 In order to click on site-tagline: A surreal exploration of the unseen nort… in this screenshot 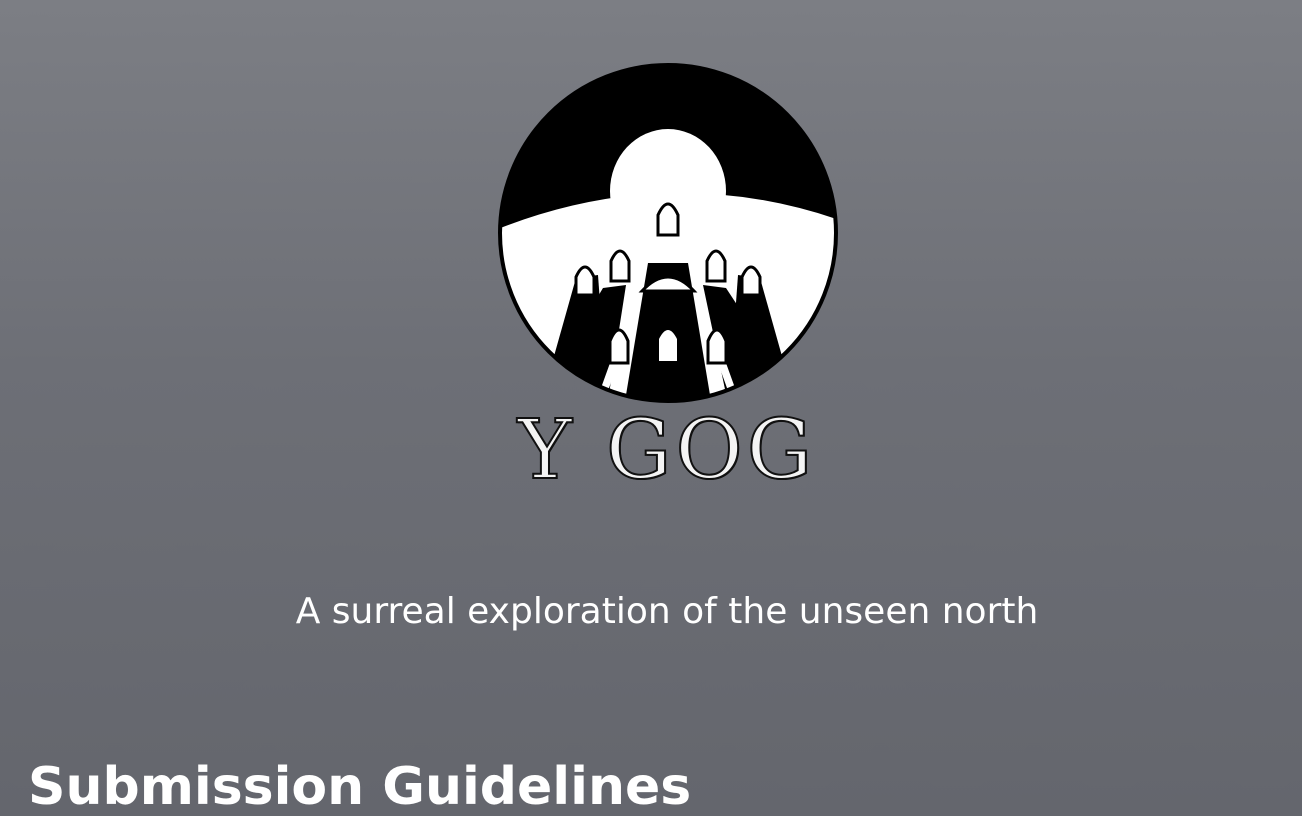, I will do `click(667, 611)`.